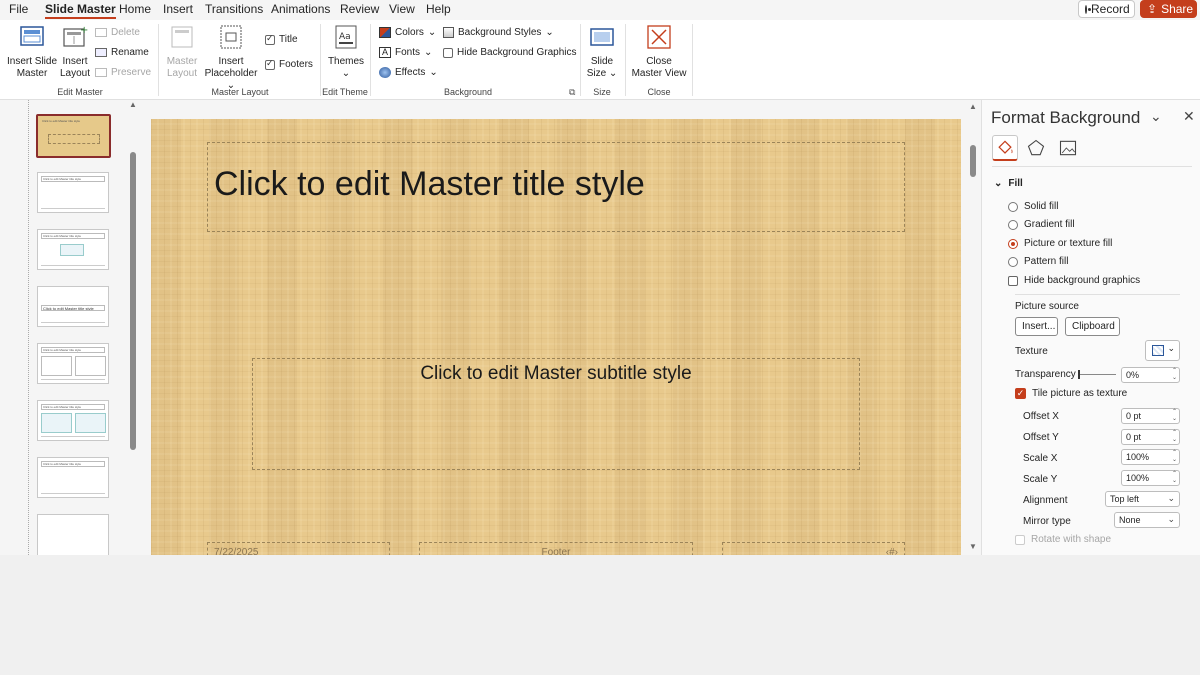  Describe the element at coordinates (1071, 393) in the screenshot. I see `tile-picture-checkbox: ✓ Tile picture as texture` at that location.